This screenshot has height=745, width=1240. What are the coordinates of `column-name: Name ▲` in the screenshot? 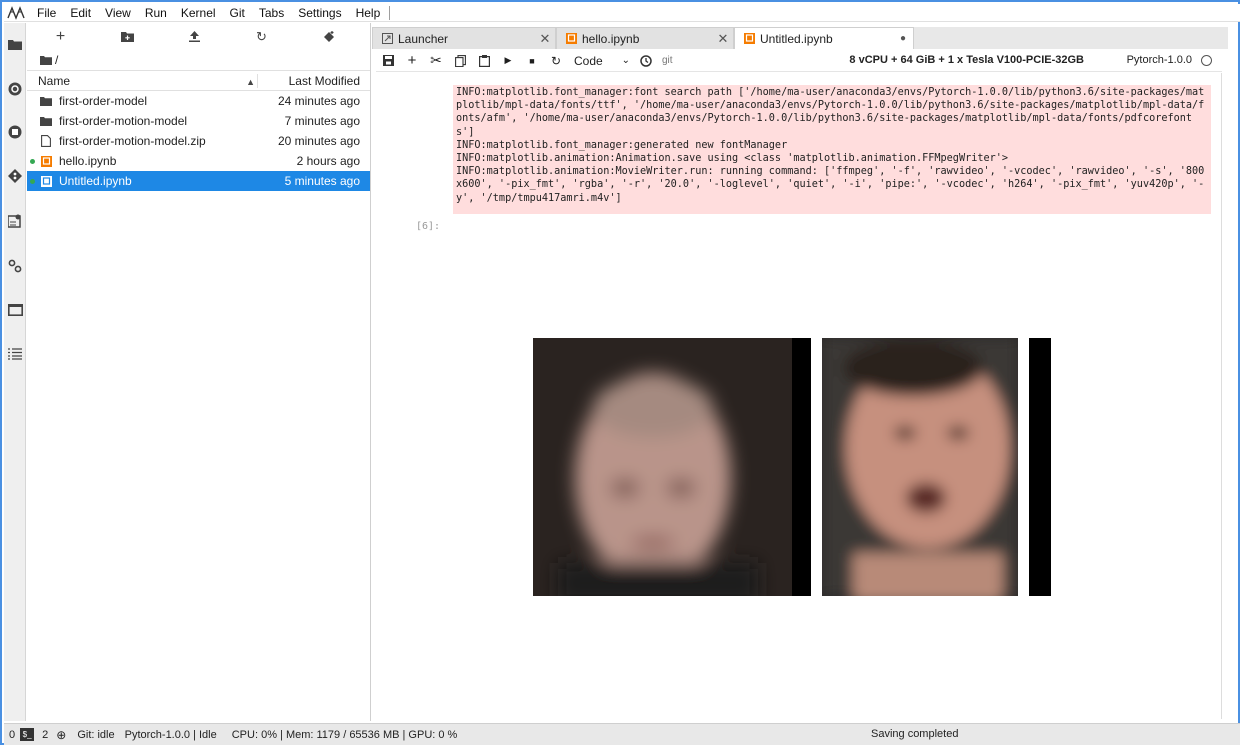 It's located at (142, 81).